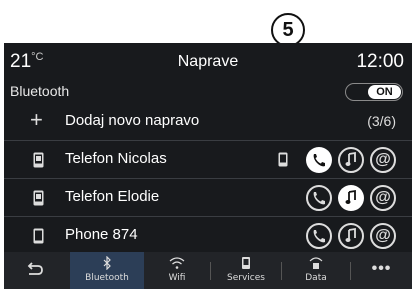 The height and width of the screenshot is (293, 416). Describe the element at coordinates (246, 263) in the screenshot. I see `services-icon` at that location.